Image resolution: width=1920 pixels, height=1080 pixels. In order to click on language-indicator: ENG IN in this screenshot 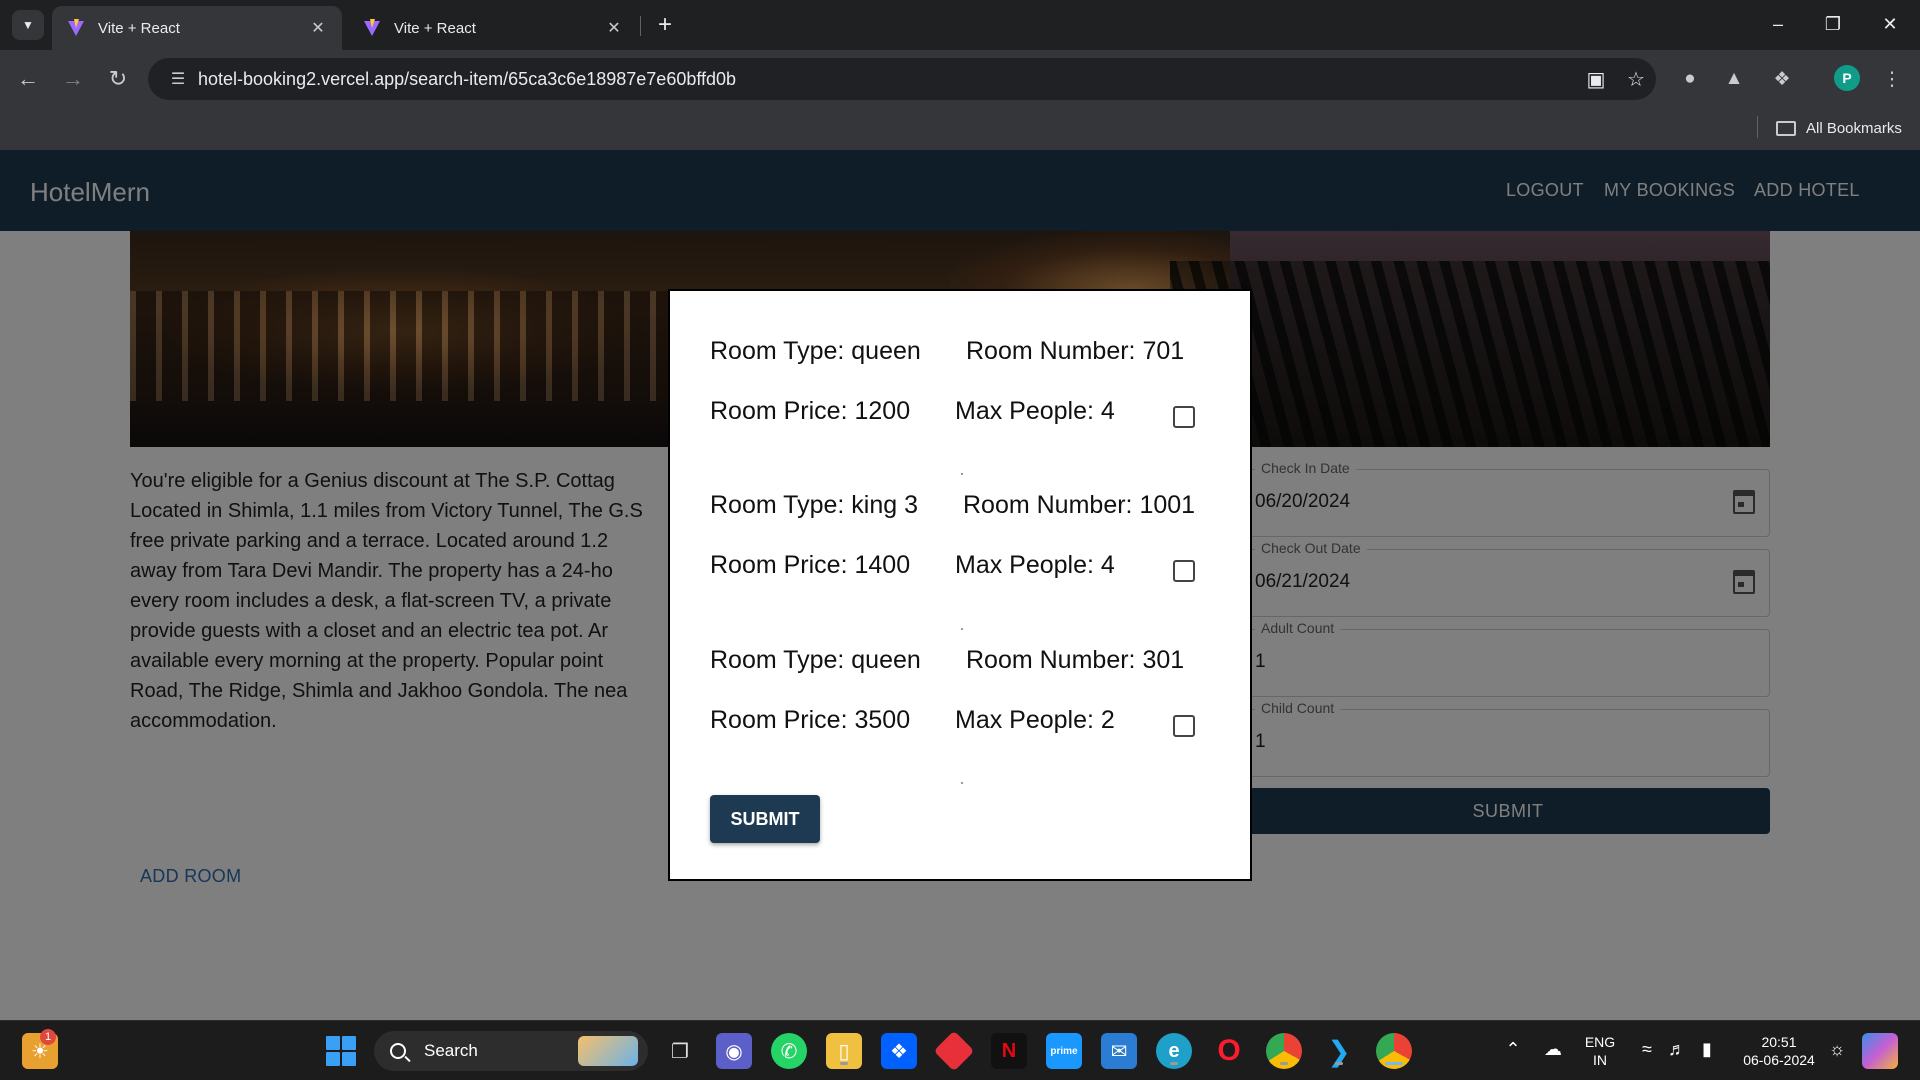, I will do `click(1600, 1051)`.